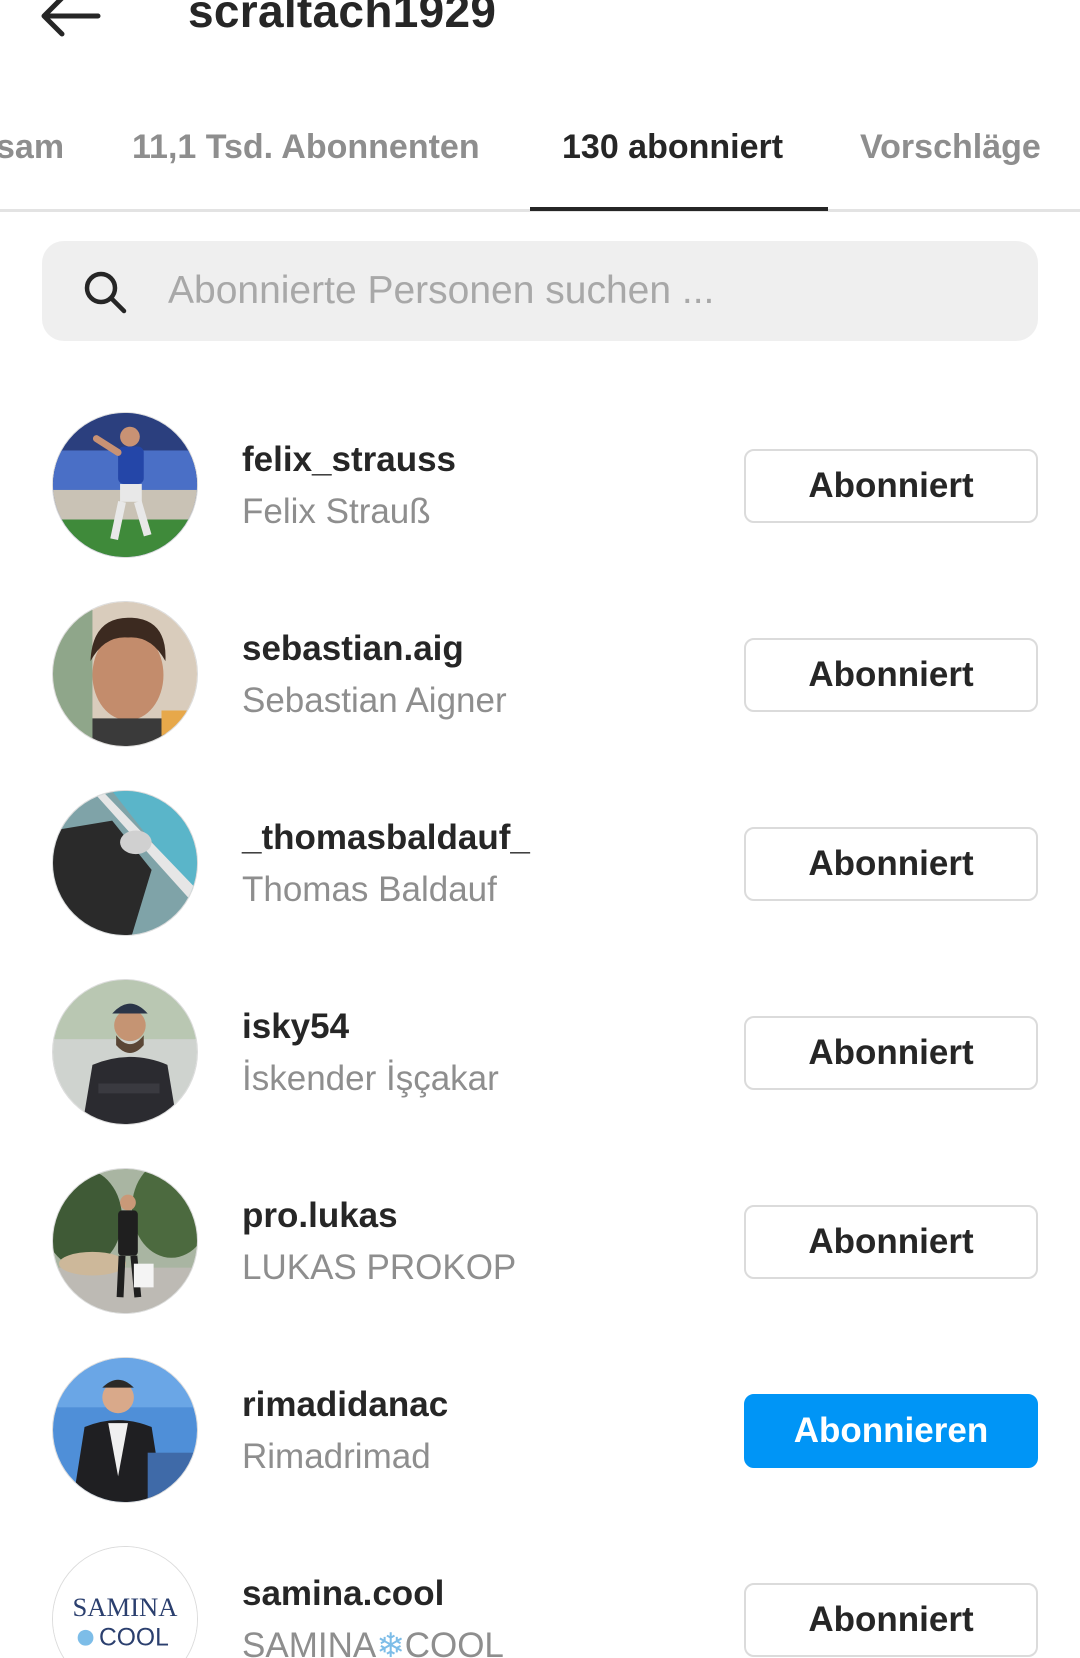 This screenshot has width=1080, height=1658. What do you see at coordinates (386, 838) in the screenshot?
I see `username: _thomasbaldauf_` at bounding box center [386, 838].